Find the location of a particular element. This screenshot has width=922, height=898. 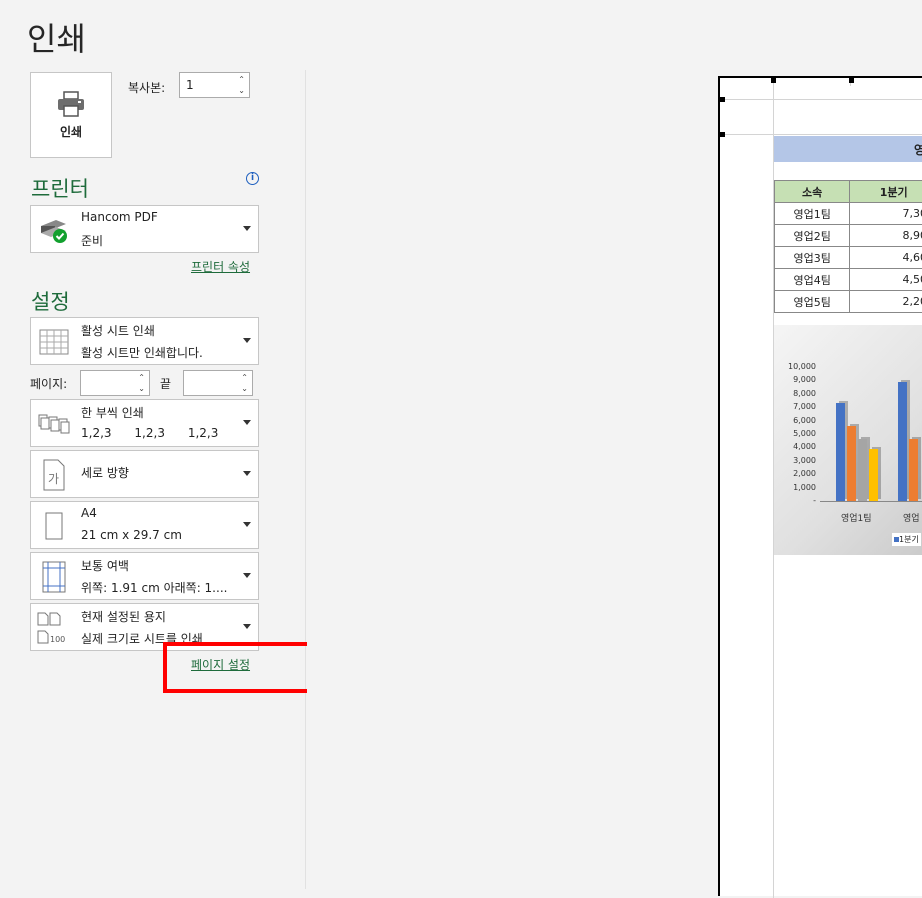

table-row: 영업3팀4,600 is located at coordinates (848, 258).